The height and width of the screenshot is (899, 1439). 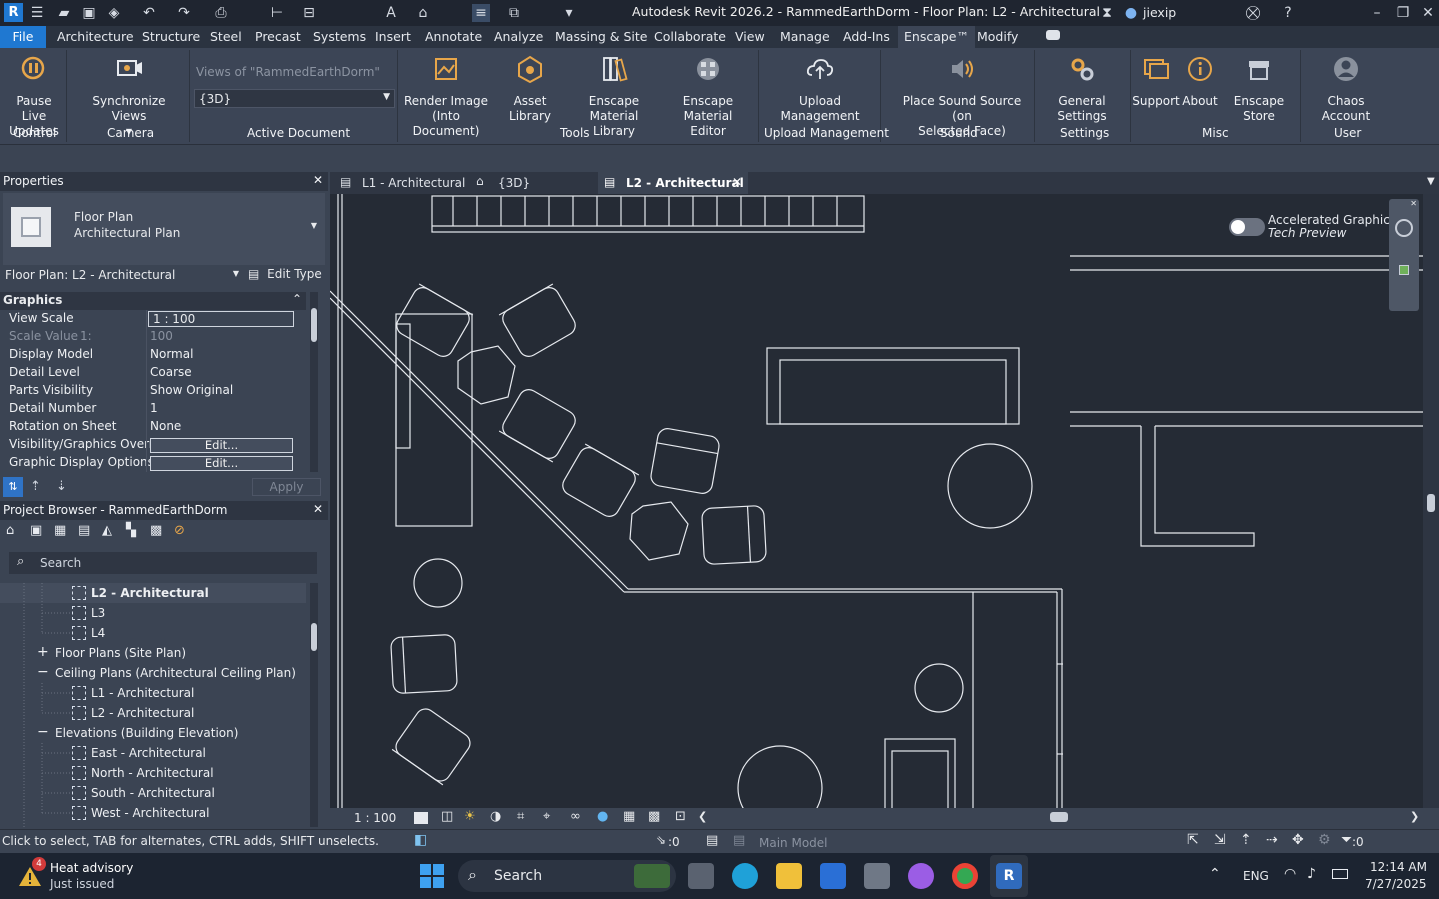 What do you see at coordinates (1396, 884) in the screenshot?
I see `clock-date: 7/27/2025` at bounding box center [1396, 884].